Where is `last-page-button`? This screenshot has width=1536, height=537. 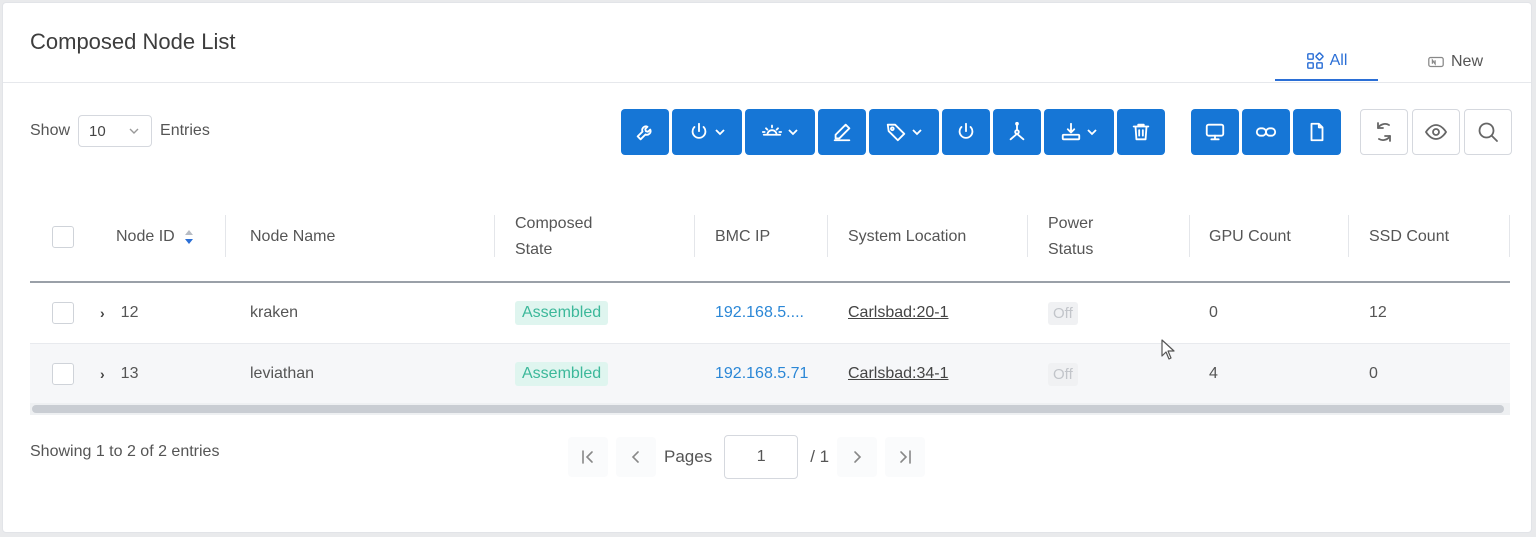 last-page-button is located at coordinates (905, 457).